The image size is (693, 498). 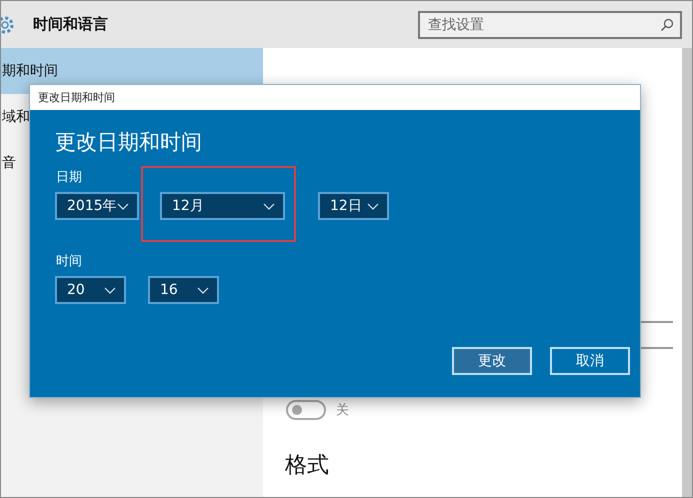 What do you see at coordinates (97, 206) in the screenshot?
I see `dropdown: 2015年` at bounding box center [97, 206].